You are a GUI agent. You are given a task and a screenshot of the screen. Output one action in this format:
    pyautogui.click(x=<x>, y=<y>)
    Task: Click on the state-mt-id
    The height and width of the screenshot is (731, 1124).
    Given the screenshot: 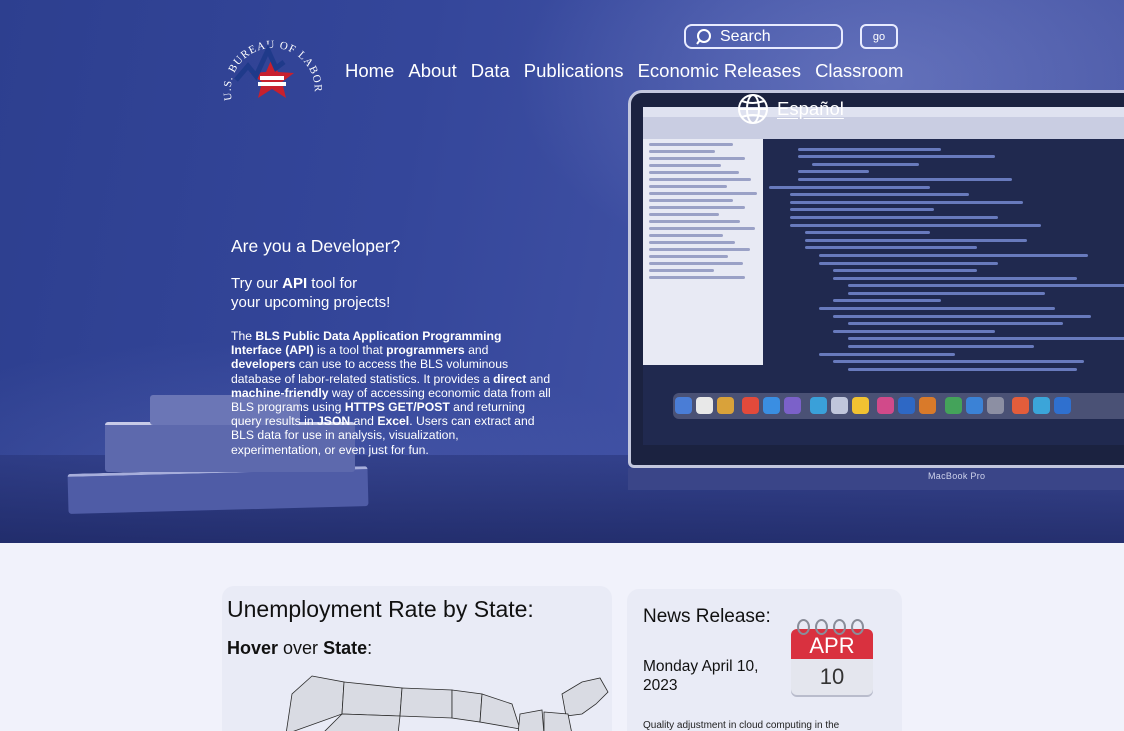 What is the action you would take?
    pyautogui.click(x=372, y=699)
    